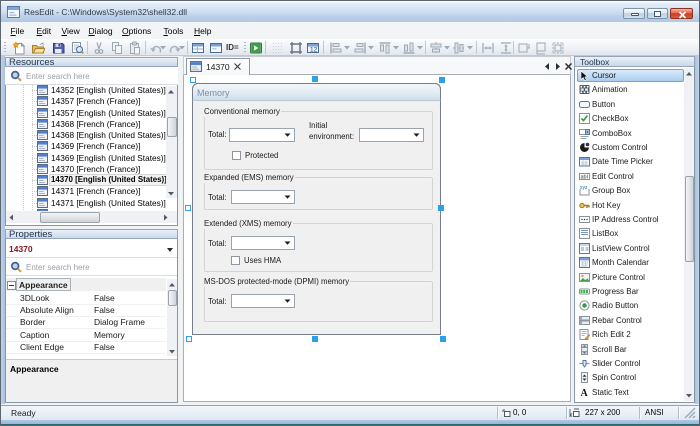  I want to click on svg-text: xyz, so click(584, 188).